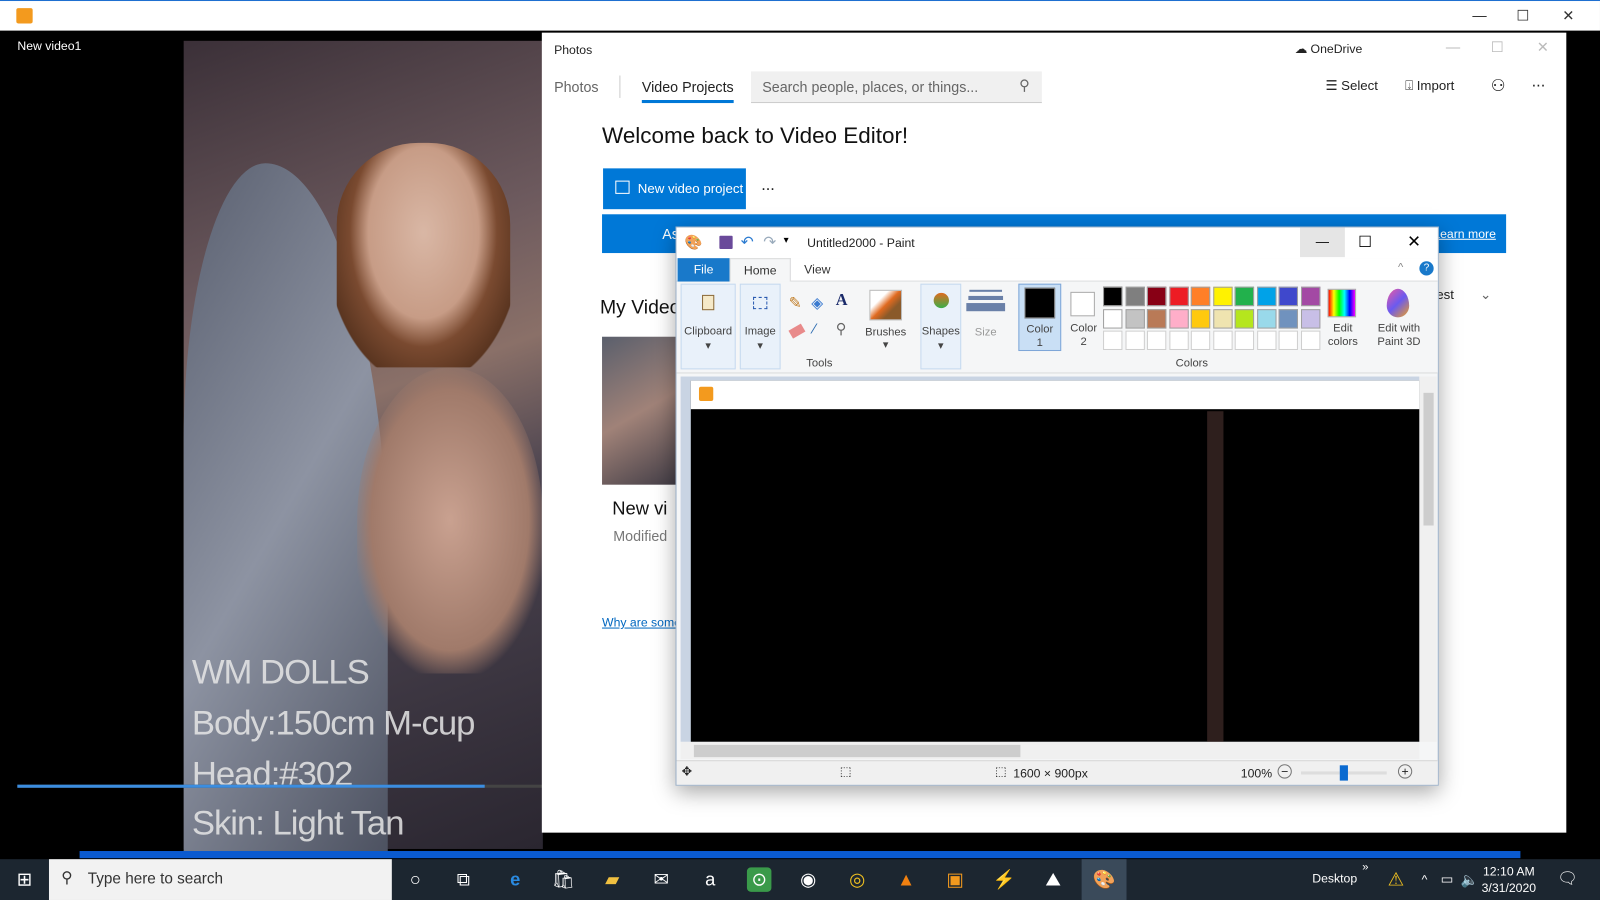 The image size is (1600, 900). I want to click on edit-with-paint3d-button: Edit with Paint 3D, so click(1398, 318).